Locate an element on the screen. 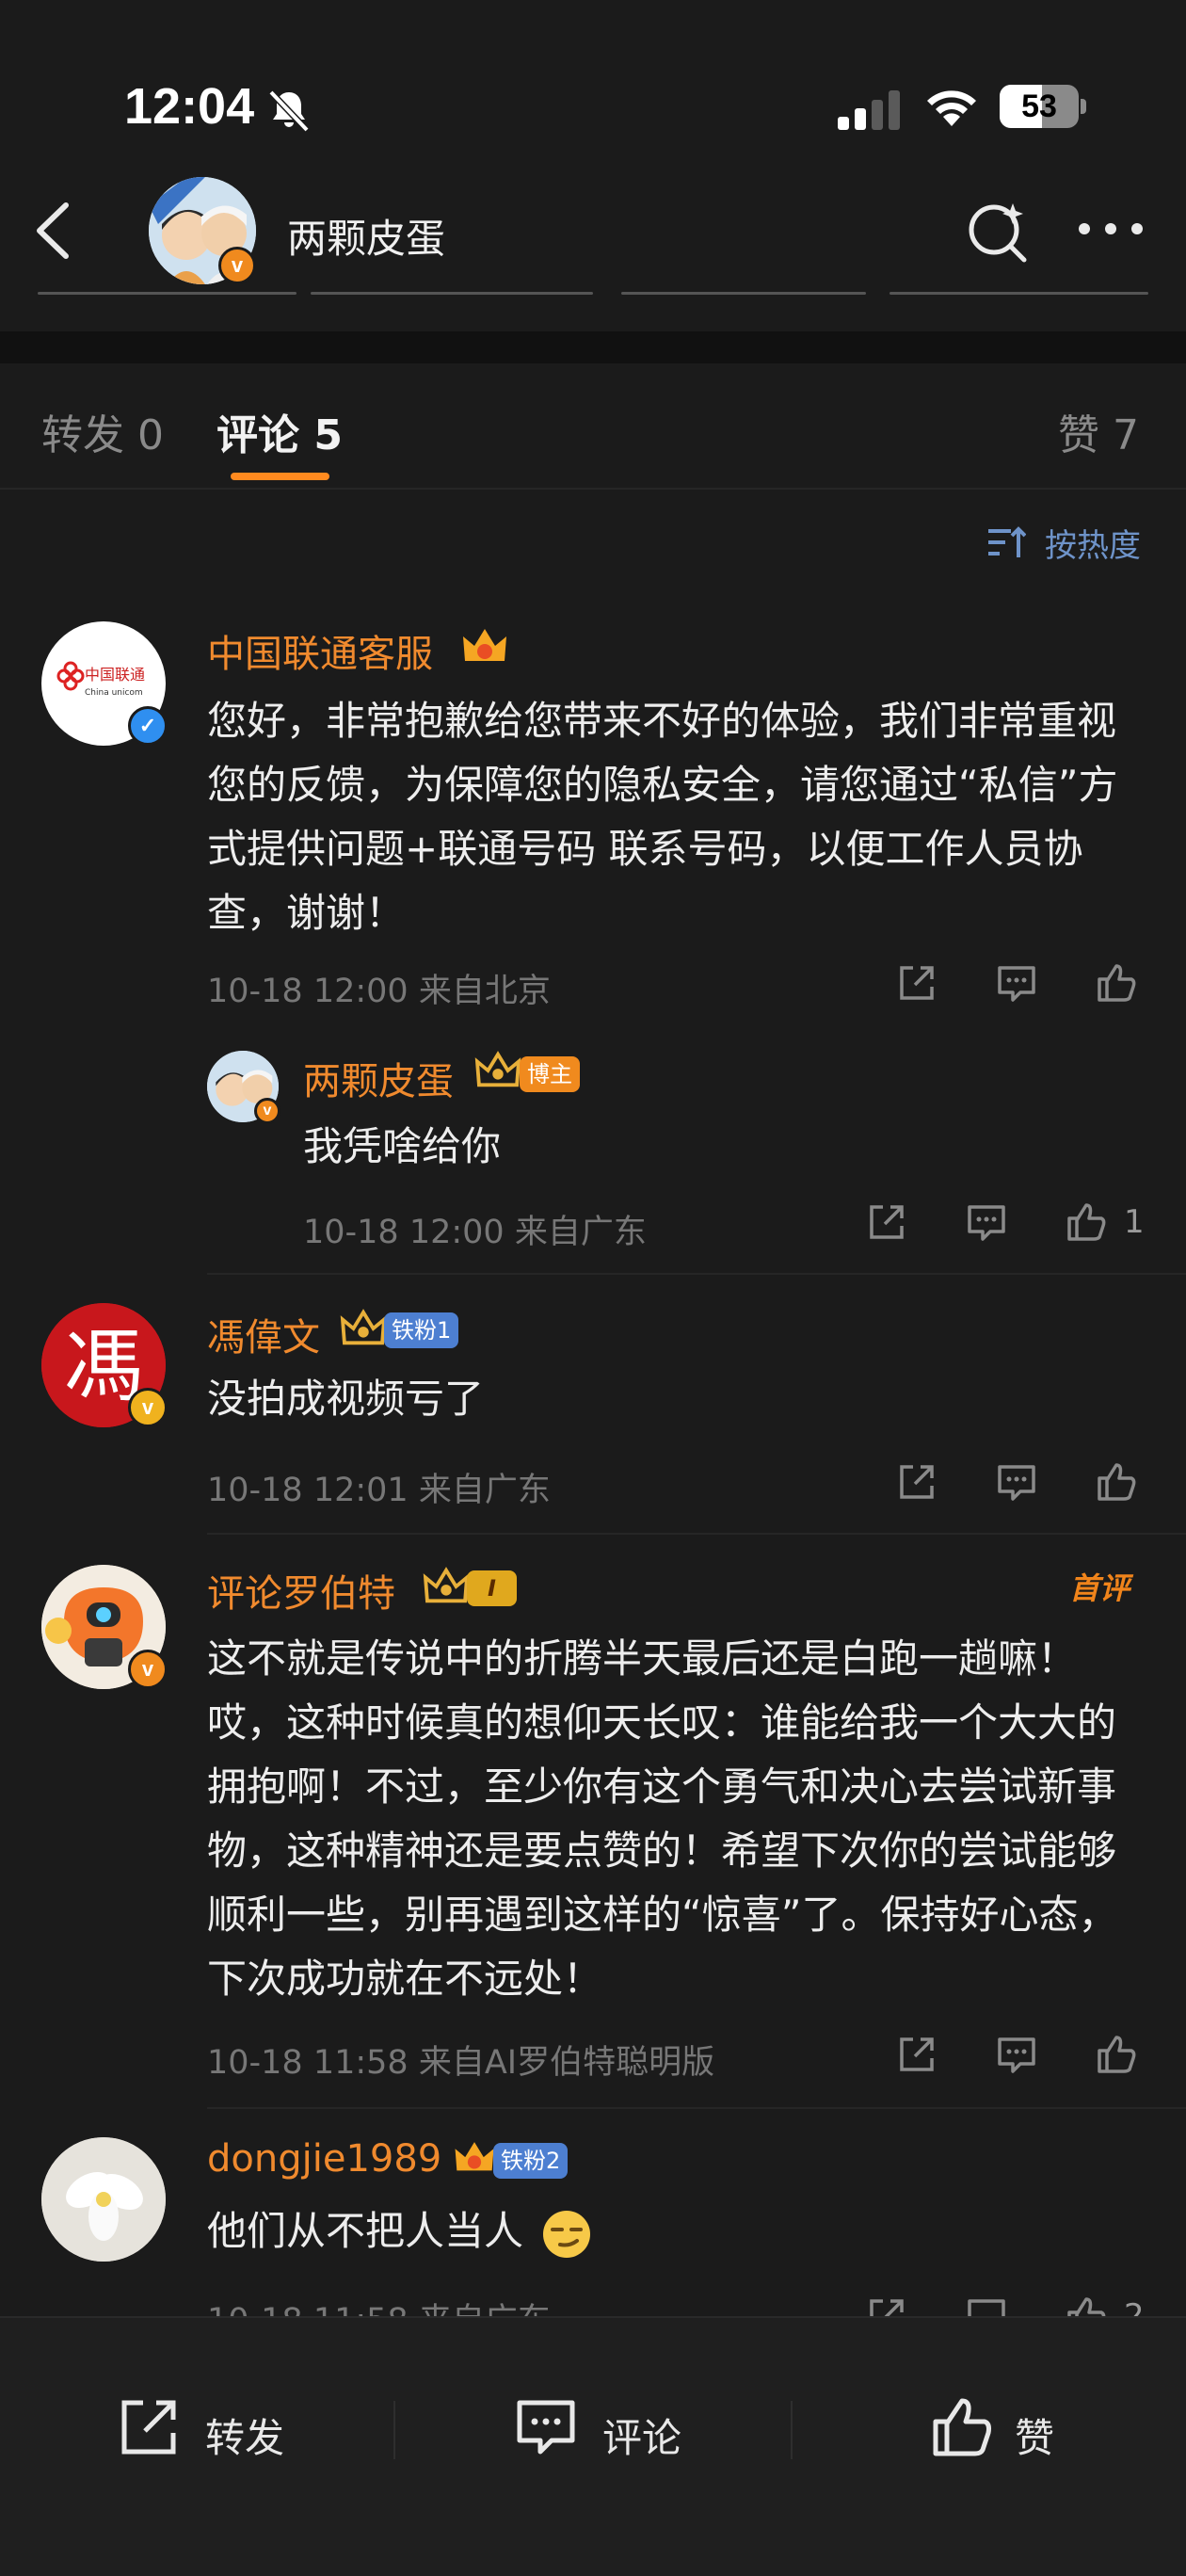 The image size is (1186, 2576). comment-username: dongjie1989 is located at coordinates (324, 2159).